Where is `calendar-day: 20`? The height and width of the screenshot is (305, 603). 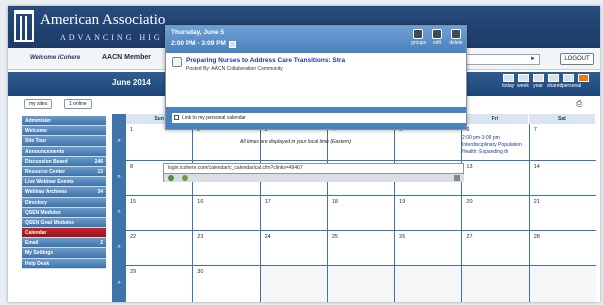 calendar-day: 20 is located at coordinates (495, 213).